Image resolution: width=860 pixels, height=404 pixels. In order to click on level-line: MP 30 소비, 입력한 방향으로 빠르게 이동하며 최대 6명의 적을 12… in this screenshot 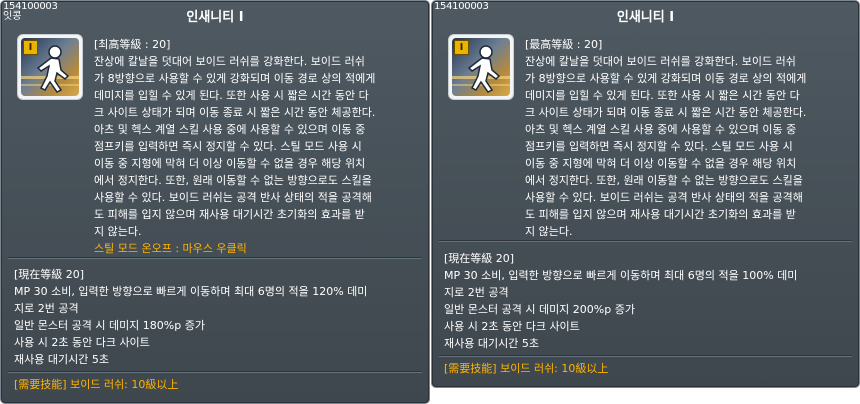, I will do `click(191, 291)`.